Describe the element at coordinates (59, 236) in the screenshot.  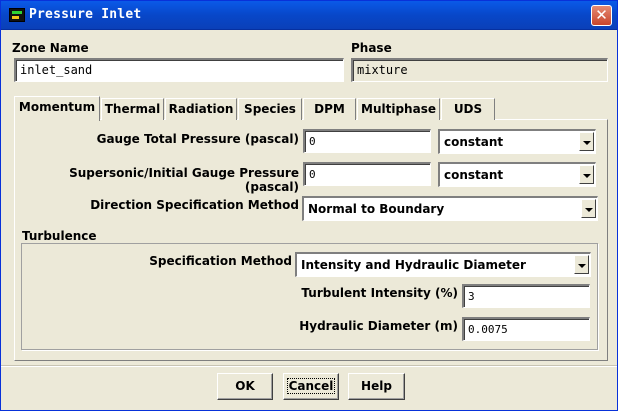
I see `turbulence-title: Turbulence` at that location.